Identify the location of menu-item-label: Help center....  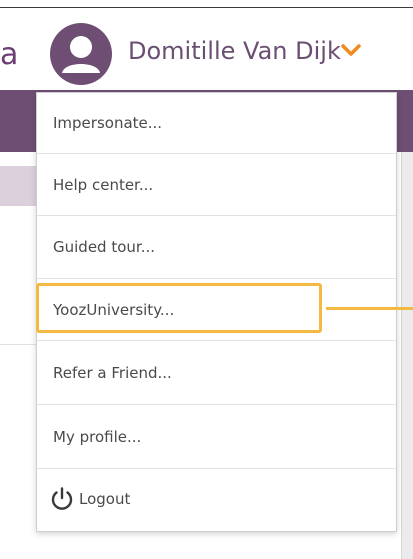
(103, 184).